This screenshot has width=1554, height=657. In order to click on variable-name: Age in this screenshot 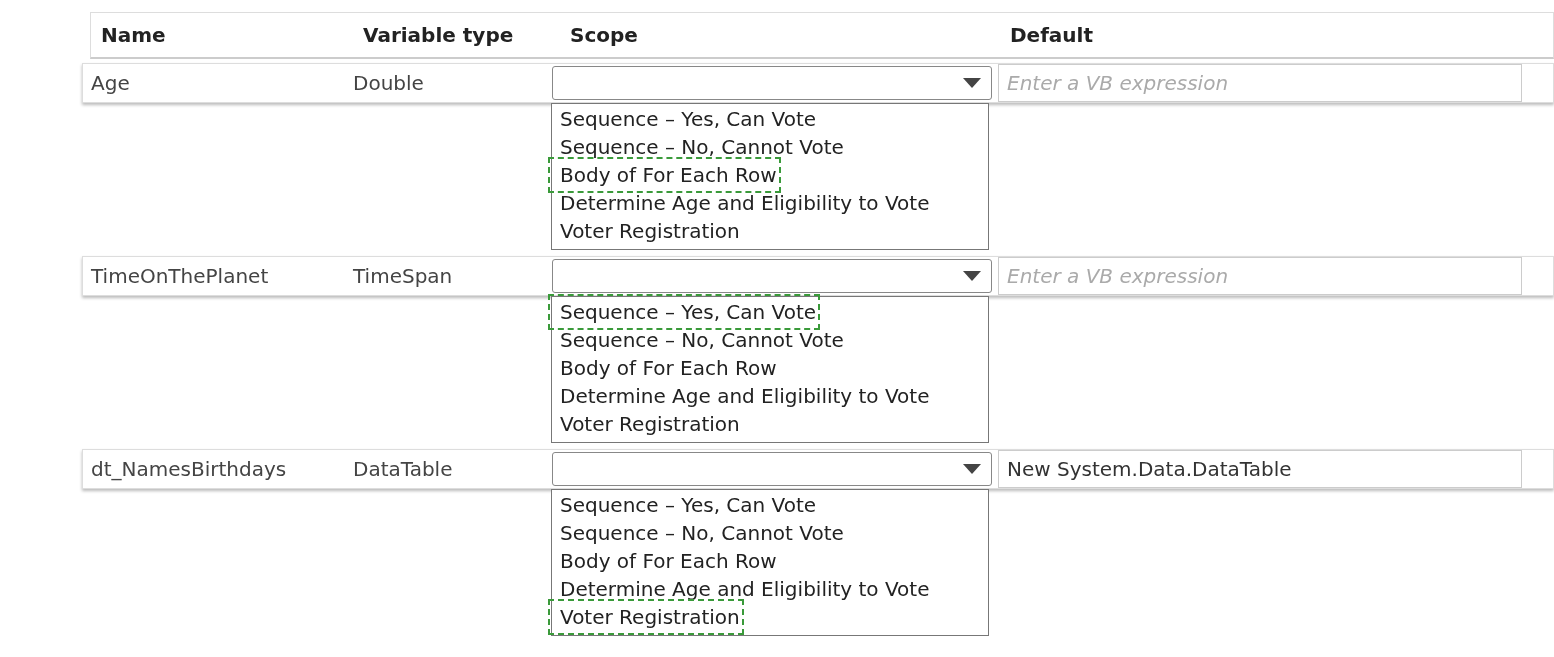, I will do `click(110, 83)`.